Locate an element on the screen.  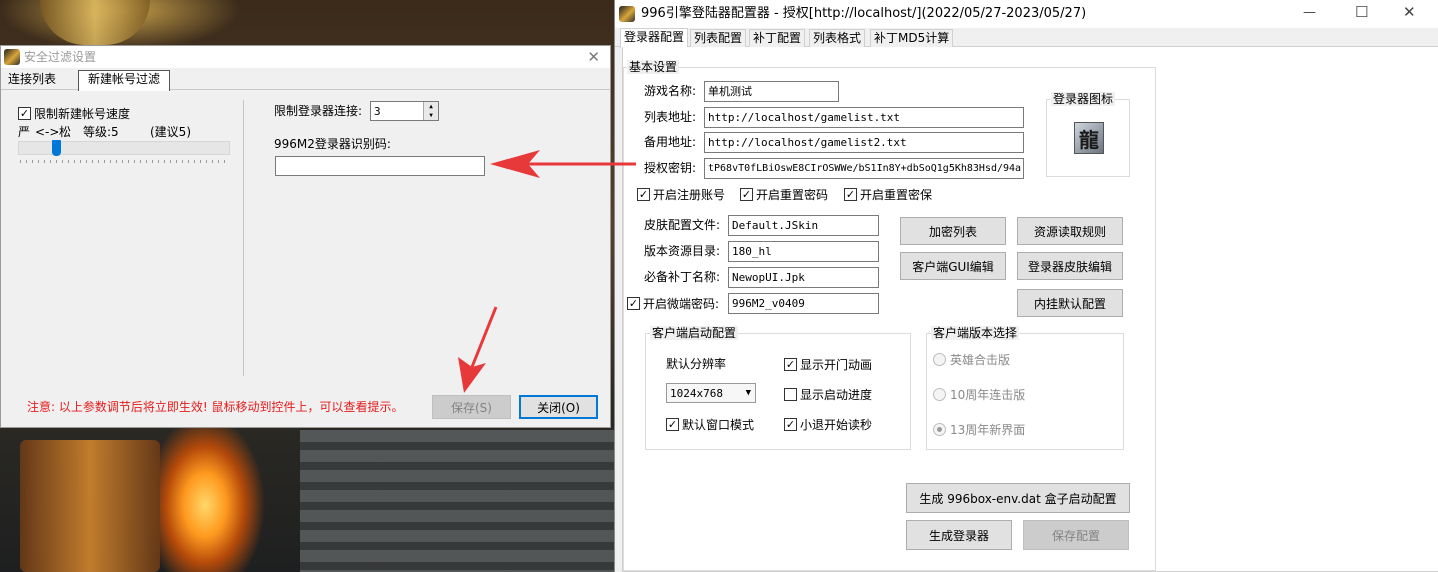
notice-text: 注意: 以上参数调节后将立即生效! 鼠标移动到控件上，可以查看提示。 is located at coordinates (215, 407).